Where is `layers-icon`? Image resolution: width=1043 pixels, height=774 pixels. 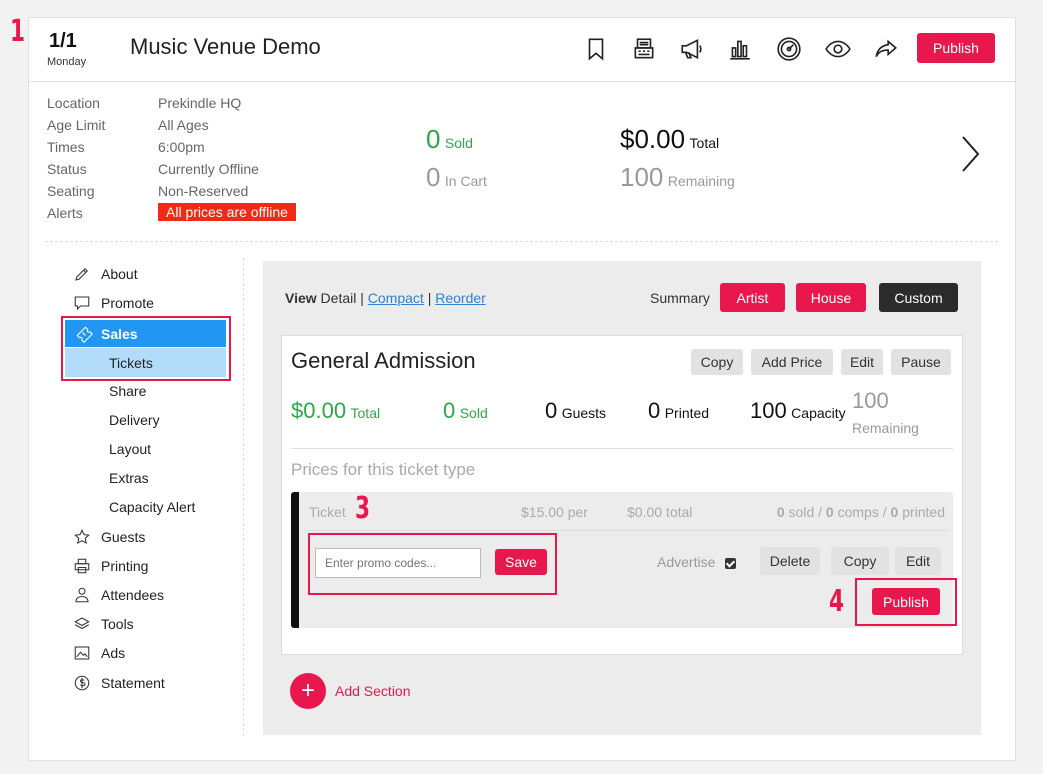
layers-icon is located at coordinates (82, 623).